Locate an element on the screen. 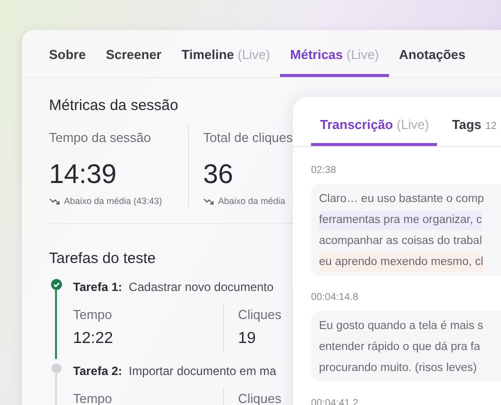  tab: Anotações is located at coordinates (432, 60).